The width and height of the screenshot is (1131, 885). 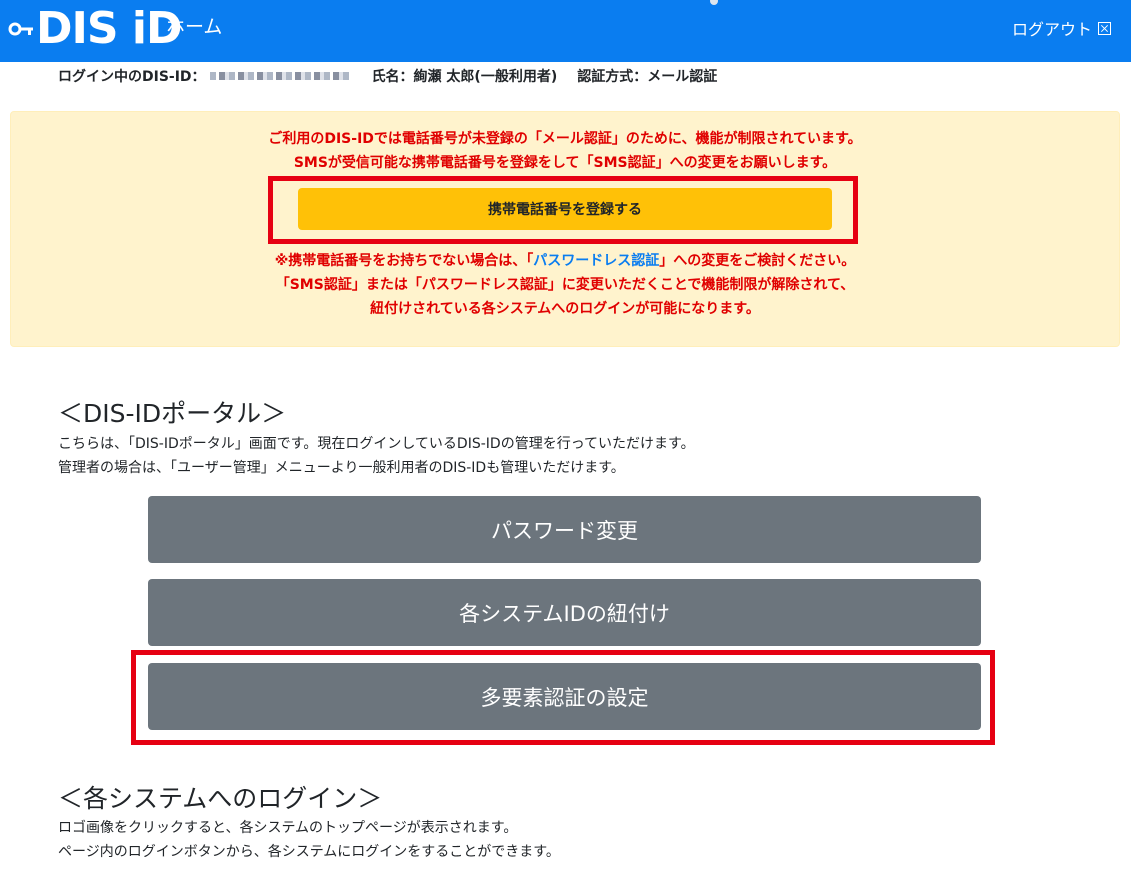 What do you see at coordinates (20, 29) in the screenshot?
I see `key-icon` at bounding box center [20, 29].